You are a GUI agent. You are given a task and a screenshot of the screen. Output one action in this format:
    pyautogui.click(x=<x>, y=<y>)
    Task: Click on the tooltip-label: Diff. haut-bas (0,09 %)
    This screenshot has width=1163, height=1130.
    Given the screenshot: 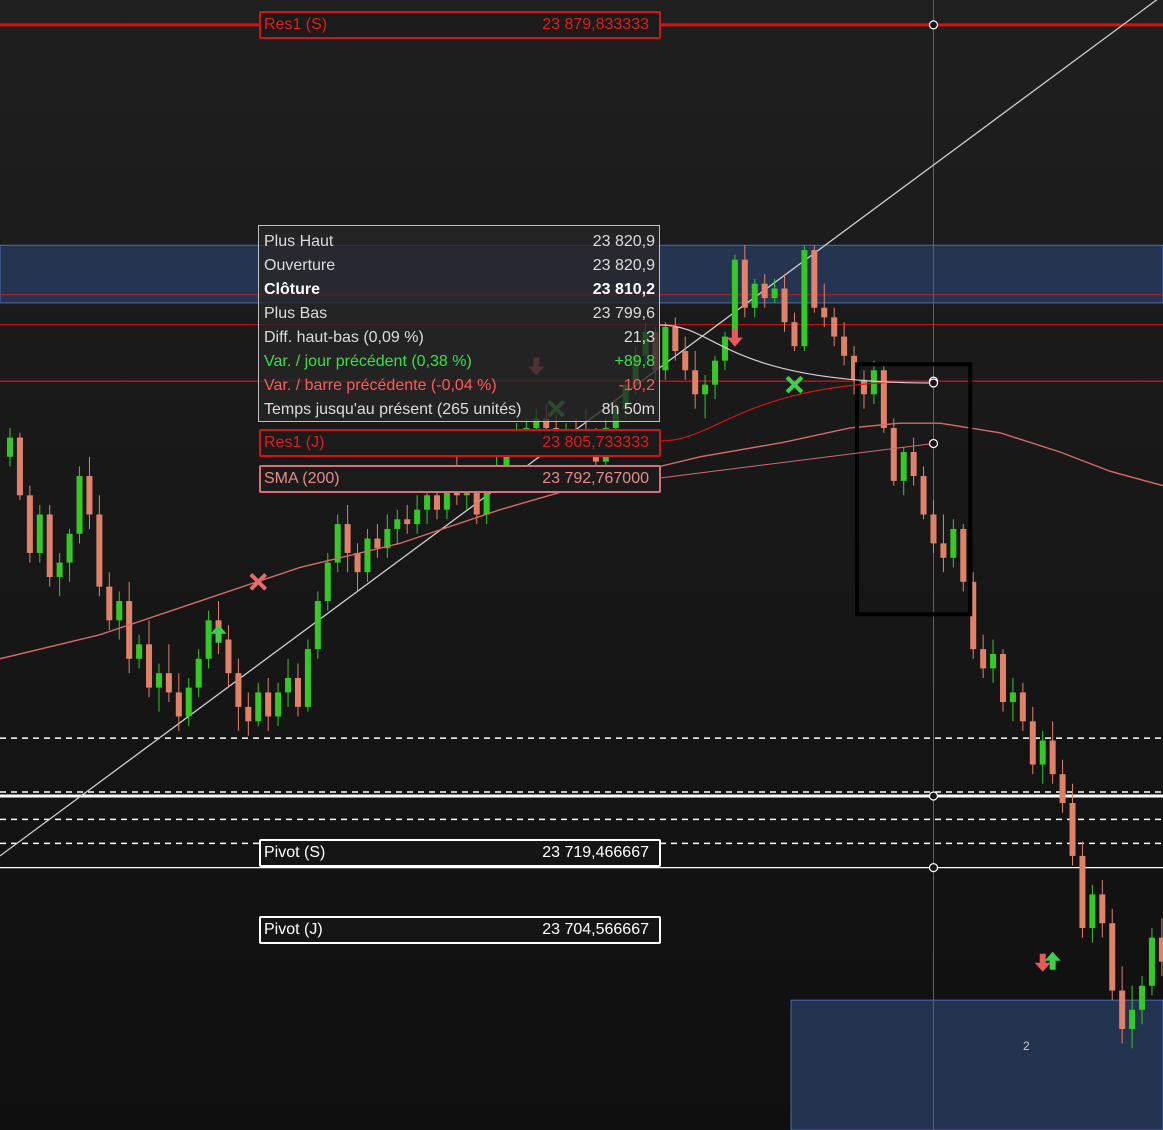 What is the action you would take?
    pyautogui.click(x=344, y=337)
    